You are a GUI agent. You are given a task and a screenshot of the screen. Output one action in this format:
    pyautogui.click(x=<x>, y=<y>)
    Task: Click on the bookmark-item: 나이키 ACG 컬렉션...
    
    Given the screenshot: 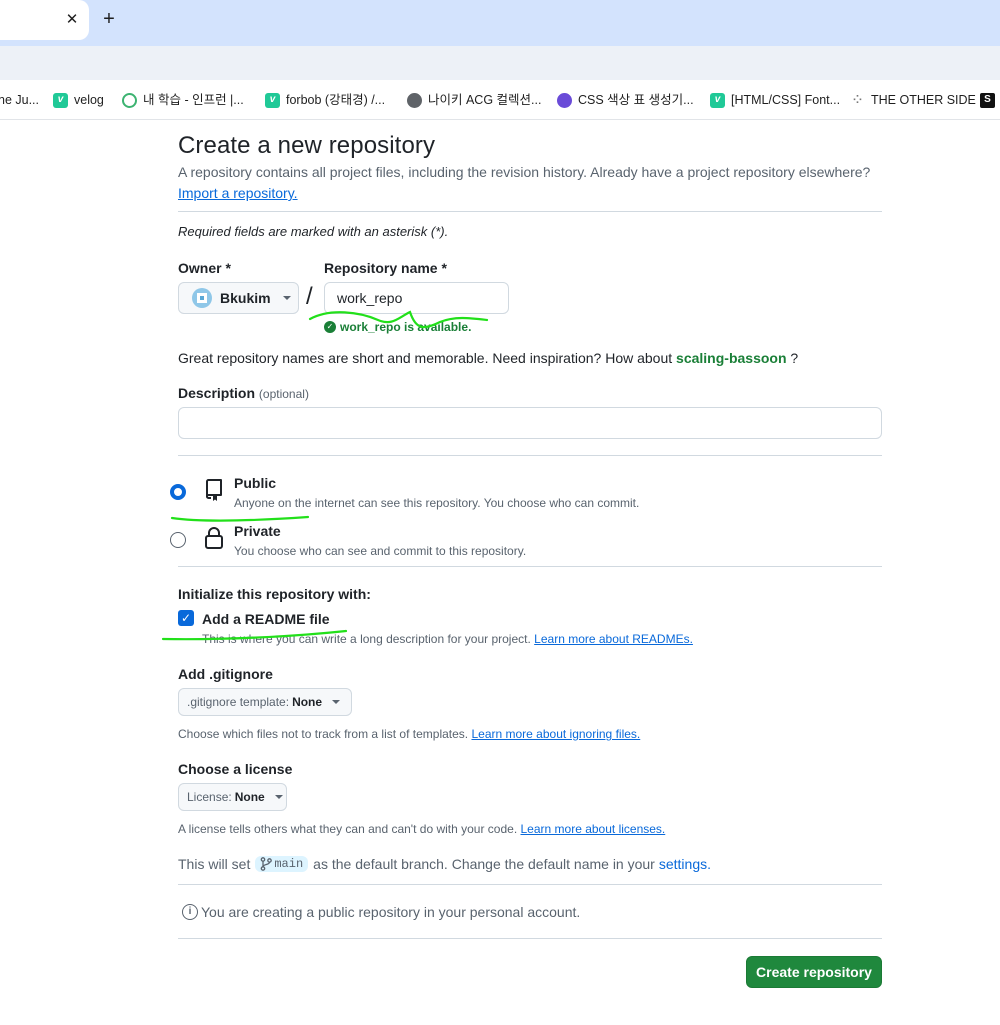 What is the action you would take?
    pyautogui.click(x=474, y=100)
    